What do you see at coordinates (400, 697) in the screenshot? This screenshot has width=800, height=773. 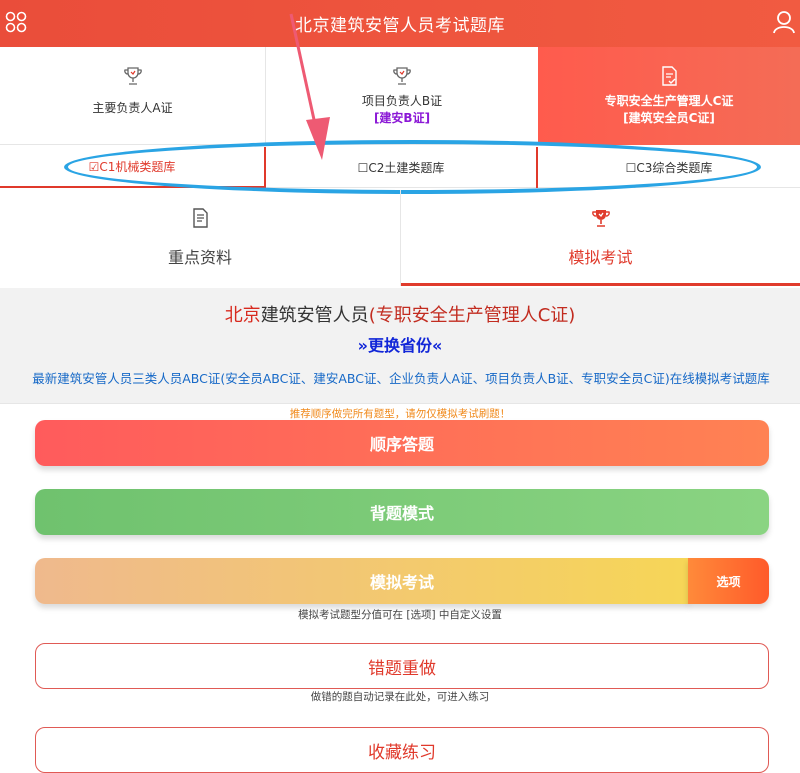 I see `wrong-note: 做错的题自动记录在此处，可进入练习` at bounding box center [400, 697].